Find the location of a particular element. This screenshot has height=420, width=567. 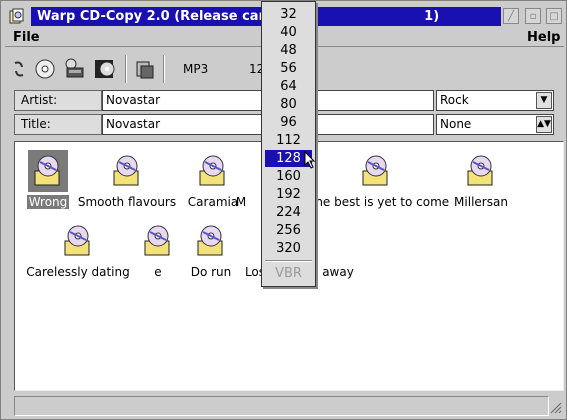

track-name: Wrong is located at coordinates (48, 202).